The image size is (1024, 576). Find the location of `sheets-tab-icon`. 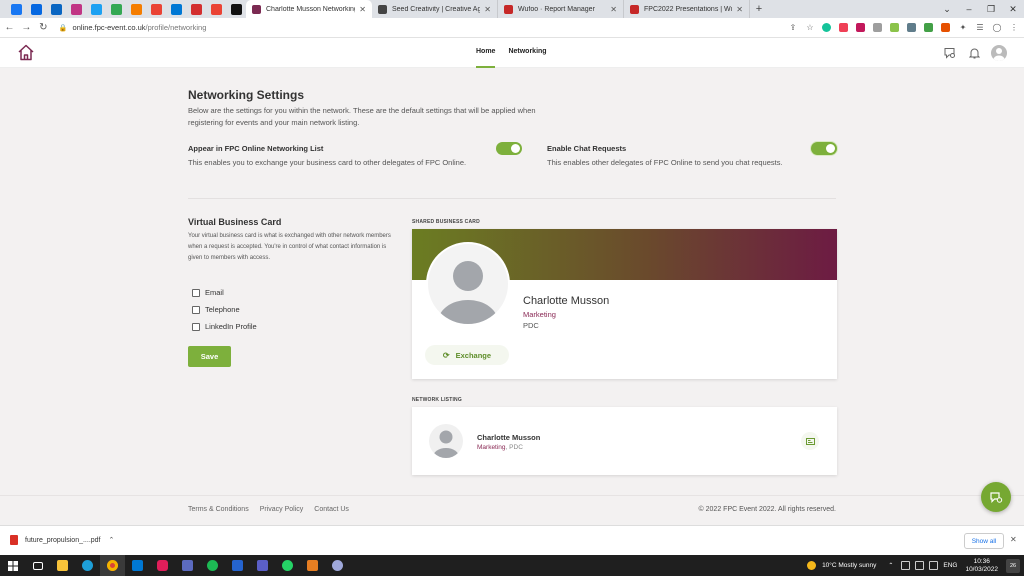

sheets-tab-icon is located at coordinates (116, 9).